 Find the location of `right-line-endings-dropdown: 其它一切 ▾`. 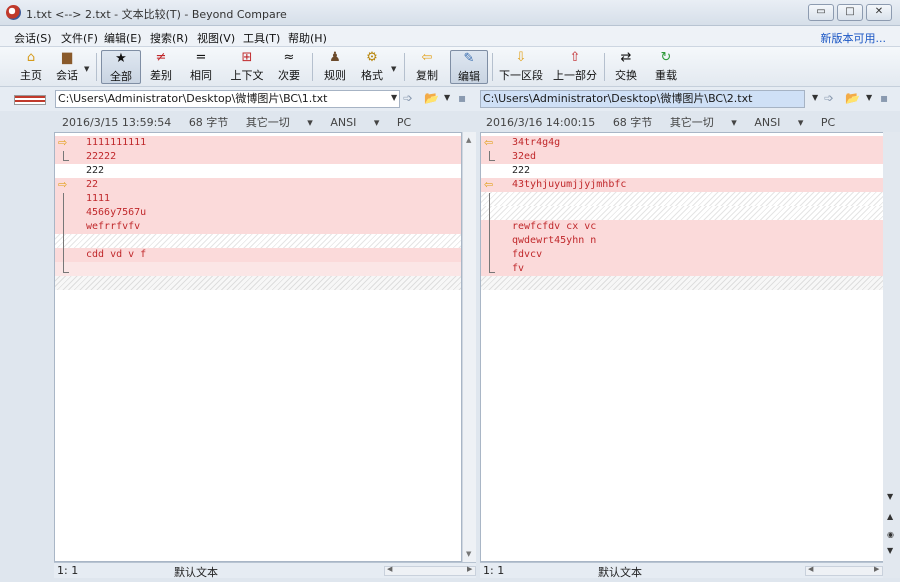

right-line-endings-dropdown: 其它一切 ▾ is located at coordinates (703, 122).